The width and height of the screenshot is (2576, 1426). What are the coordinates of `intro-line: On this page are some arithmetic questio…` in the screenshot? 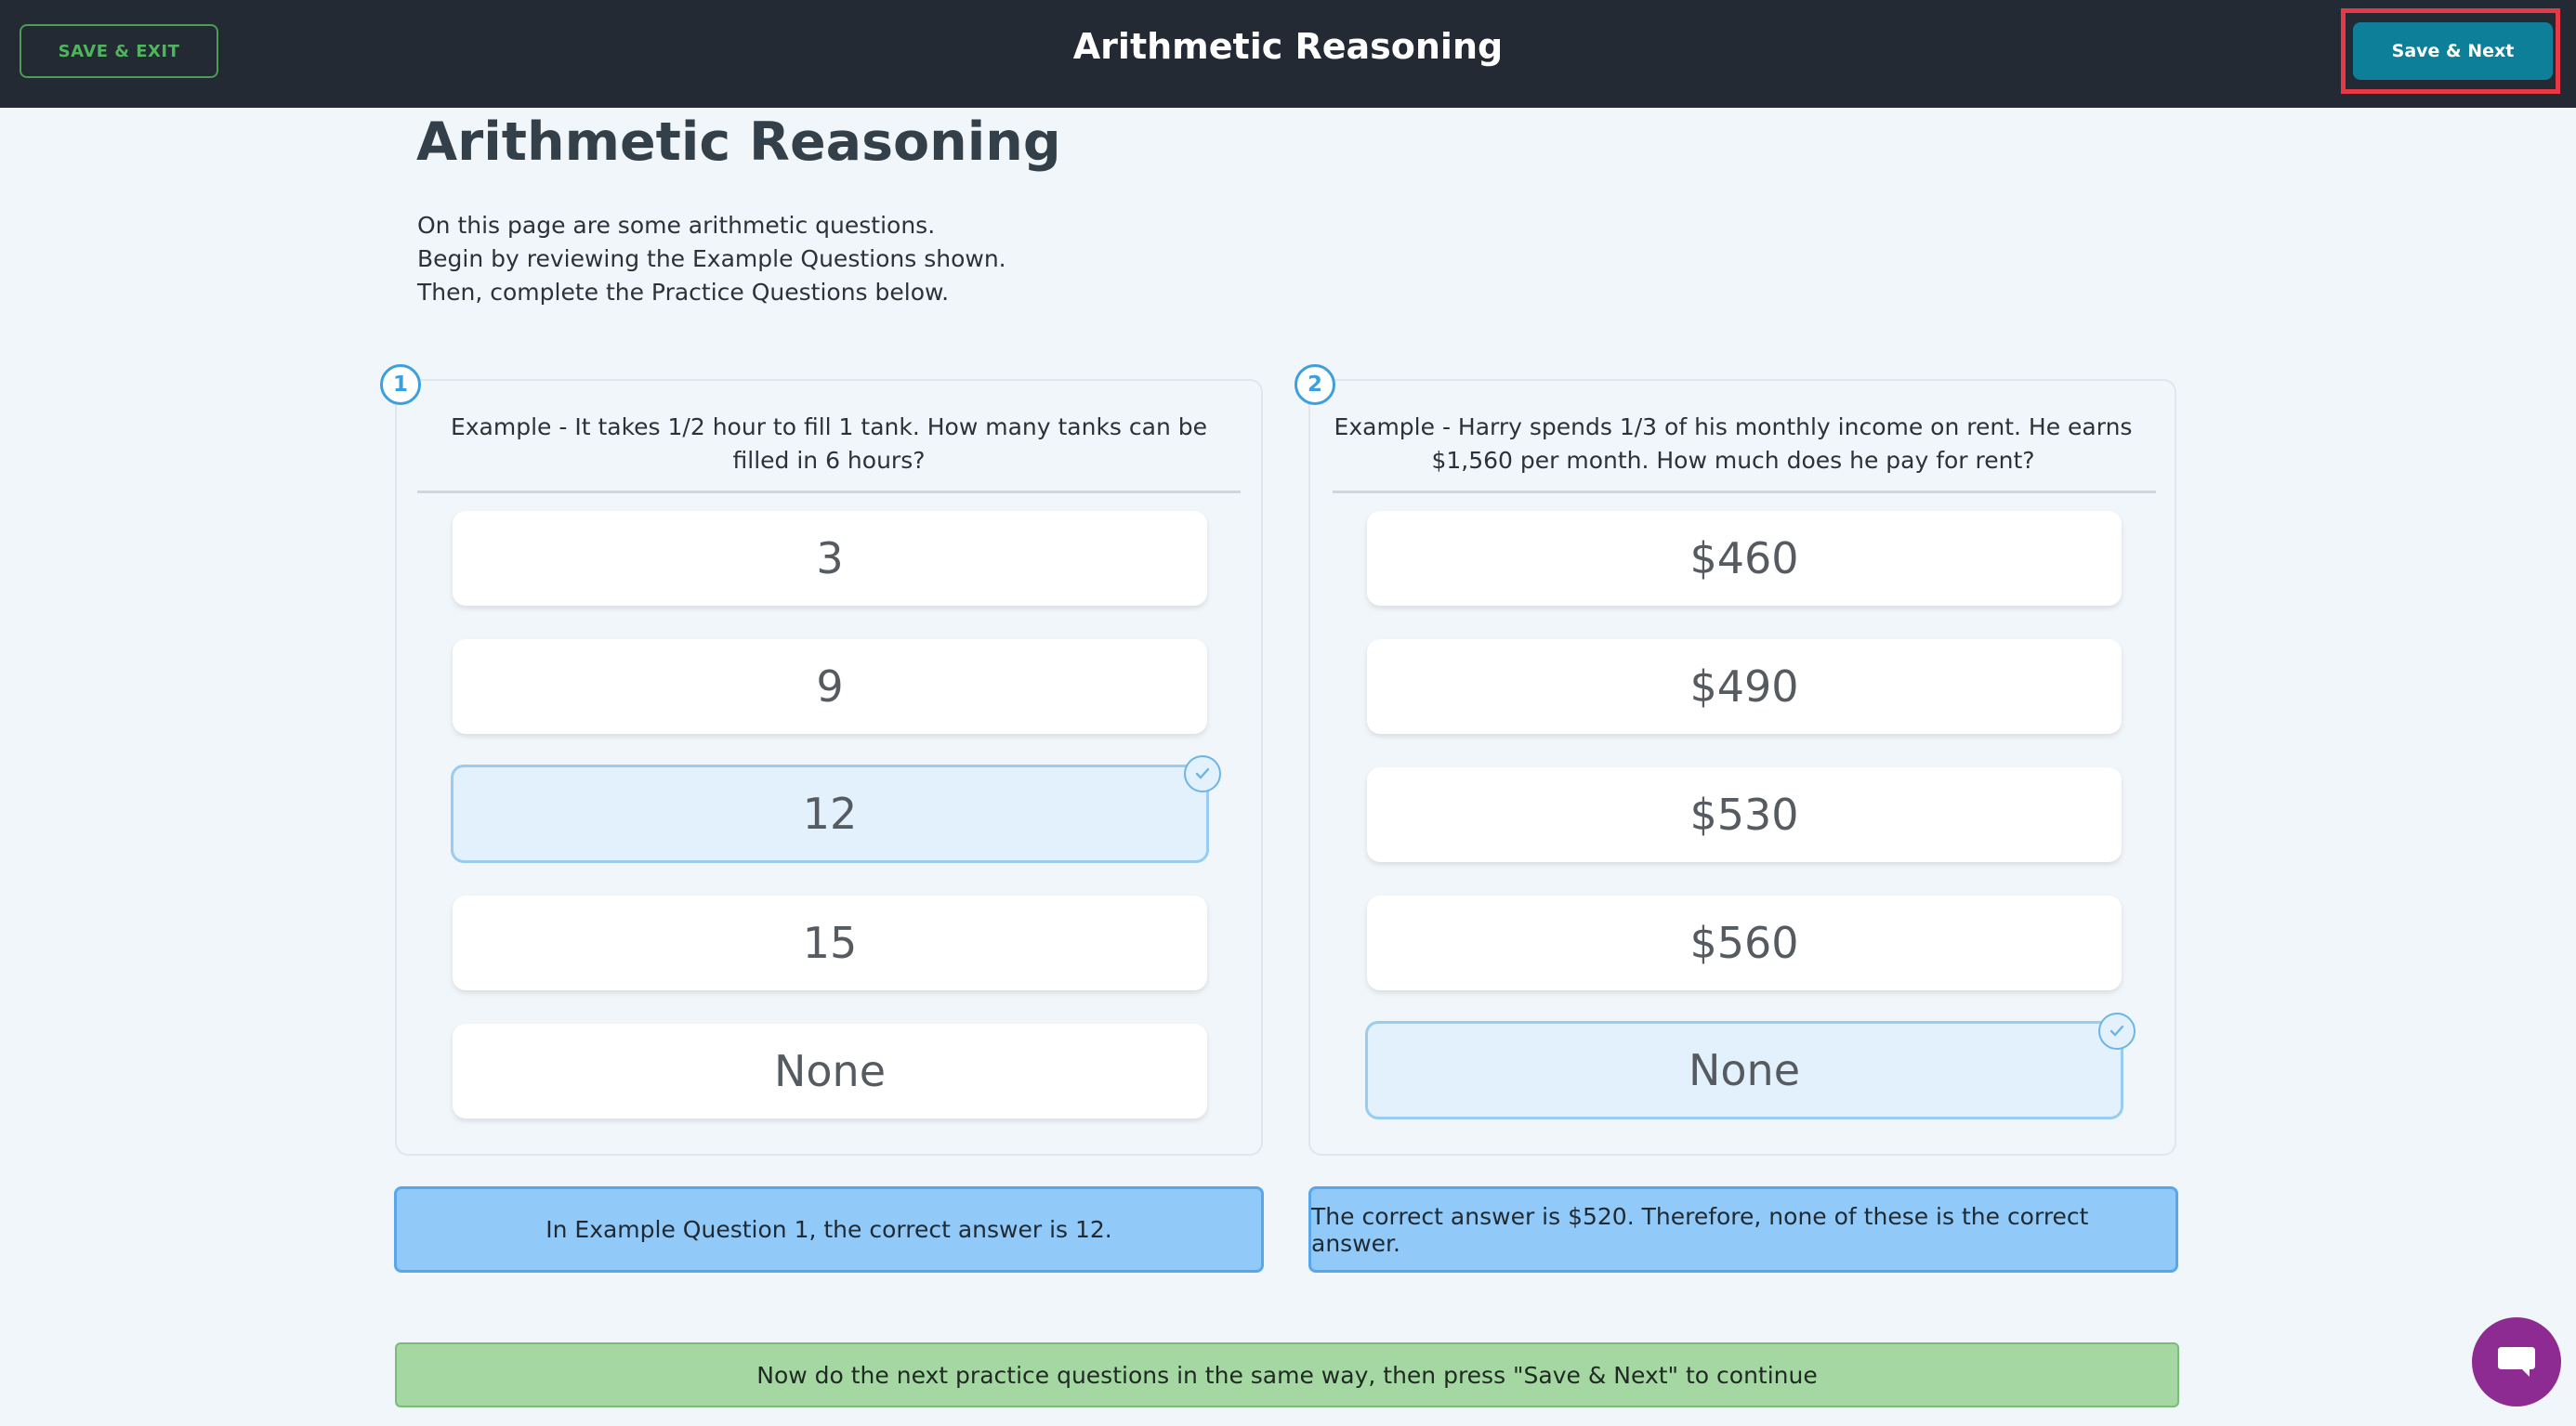 It's located at (676, 225).